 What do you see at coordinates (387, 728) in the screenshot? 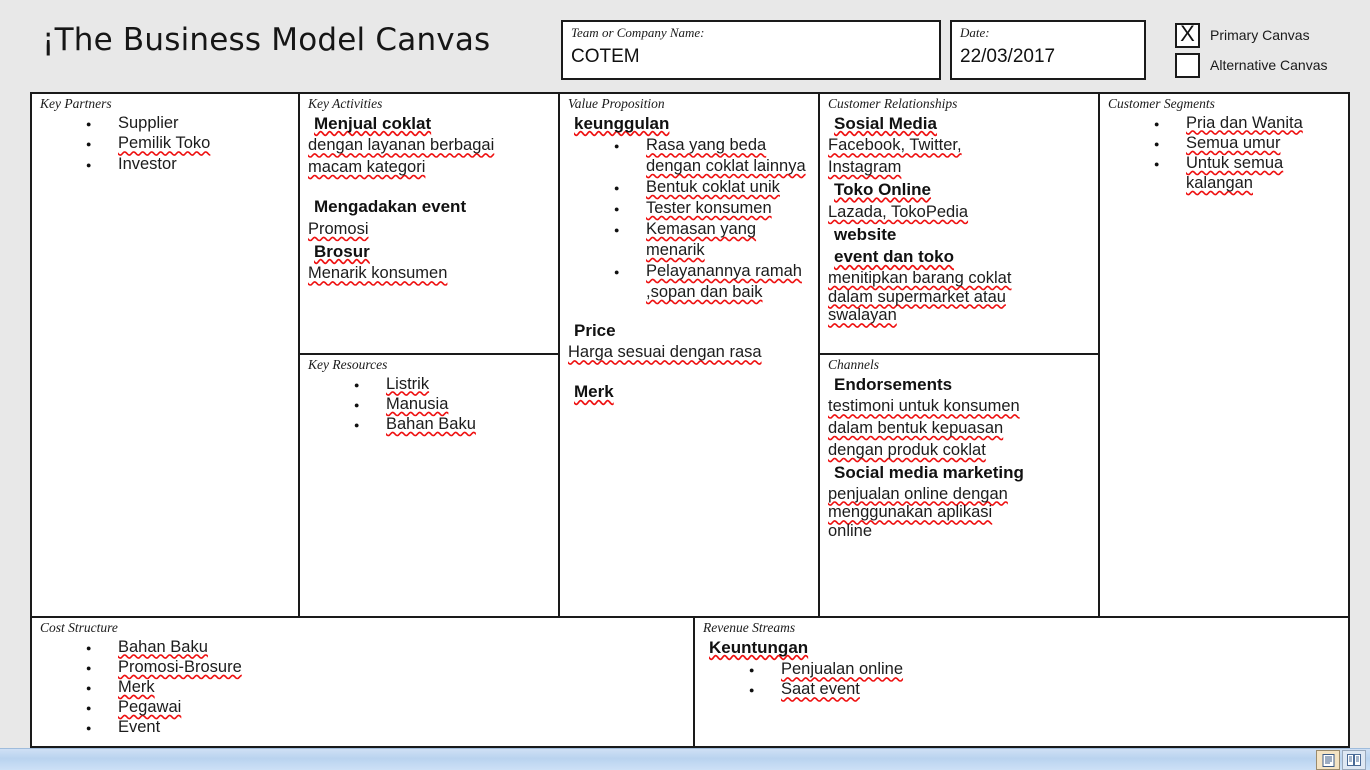
I see `list-item: Event` at bounding box center [387, 728].